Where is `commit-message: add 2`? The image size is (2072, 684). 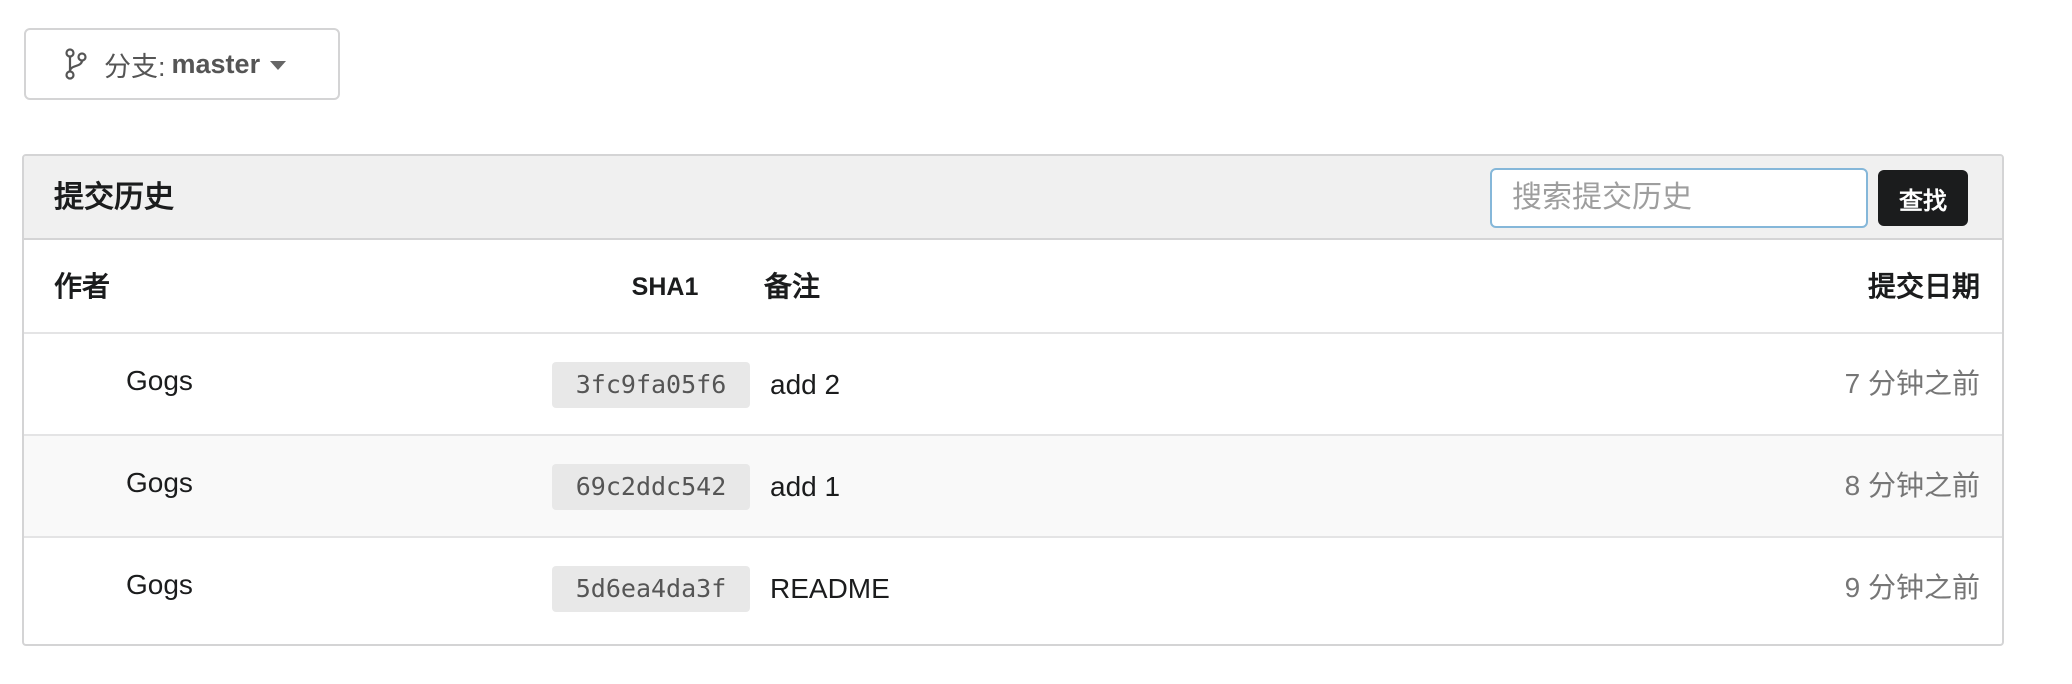
commit-message: add 2 is located at coordinates (805, 384).